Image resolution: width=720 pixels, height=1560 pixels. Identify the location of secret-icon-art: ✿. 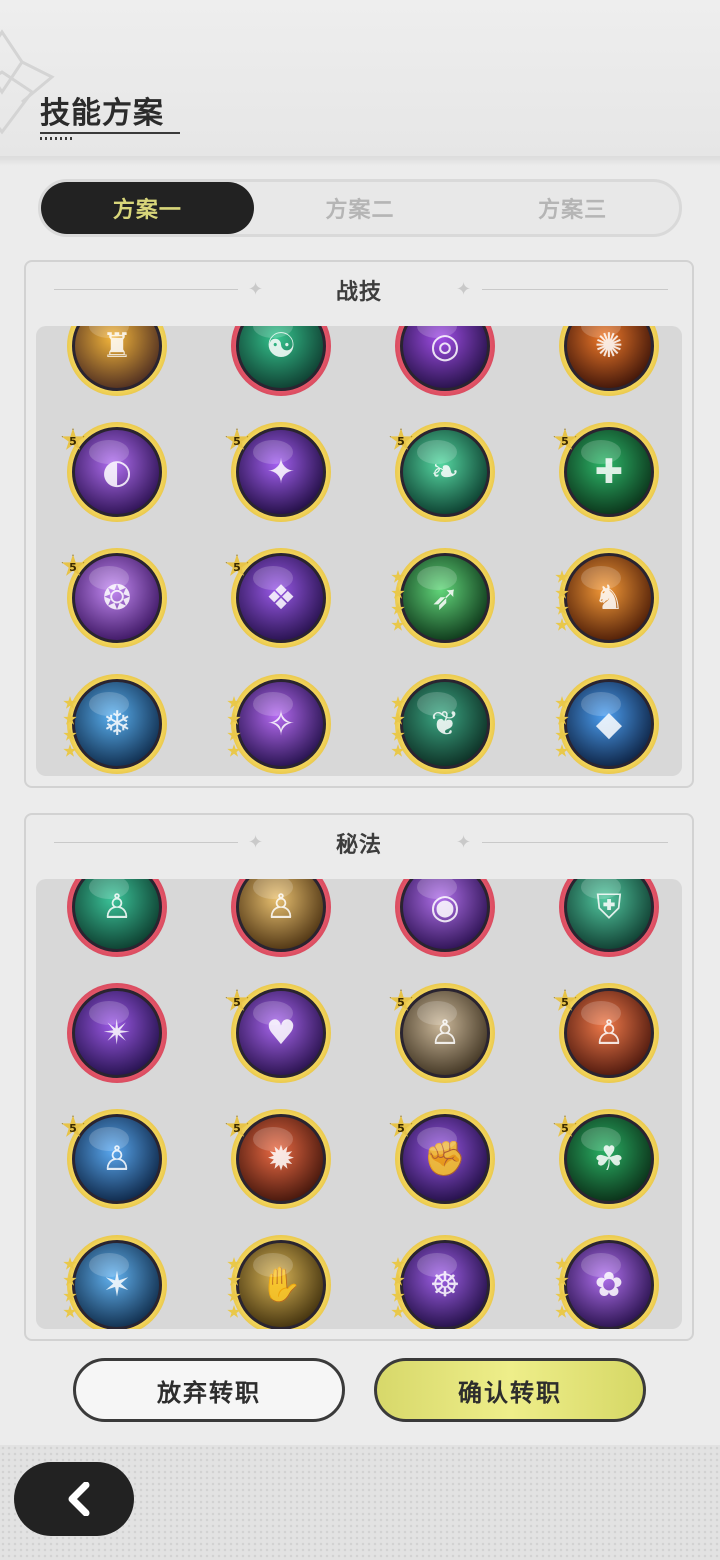
(609, 1284).